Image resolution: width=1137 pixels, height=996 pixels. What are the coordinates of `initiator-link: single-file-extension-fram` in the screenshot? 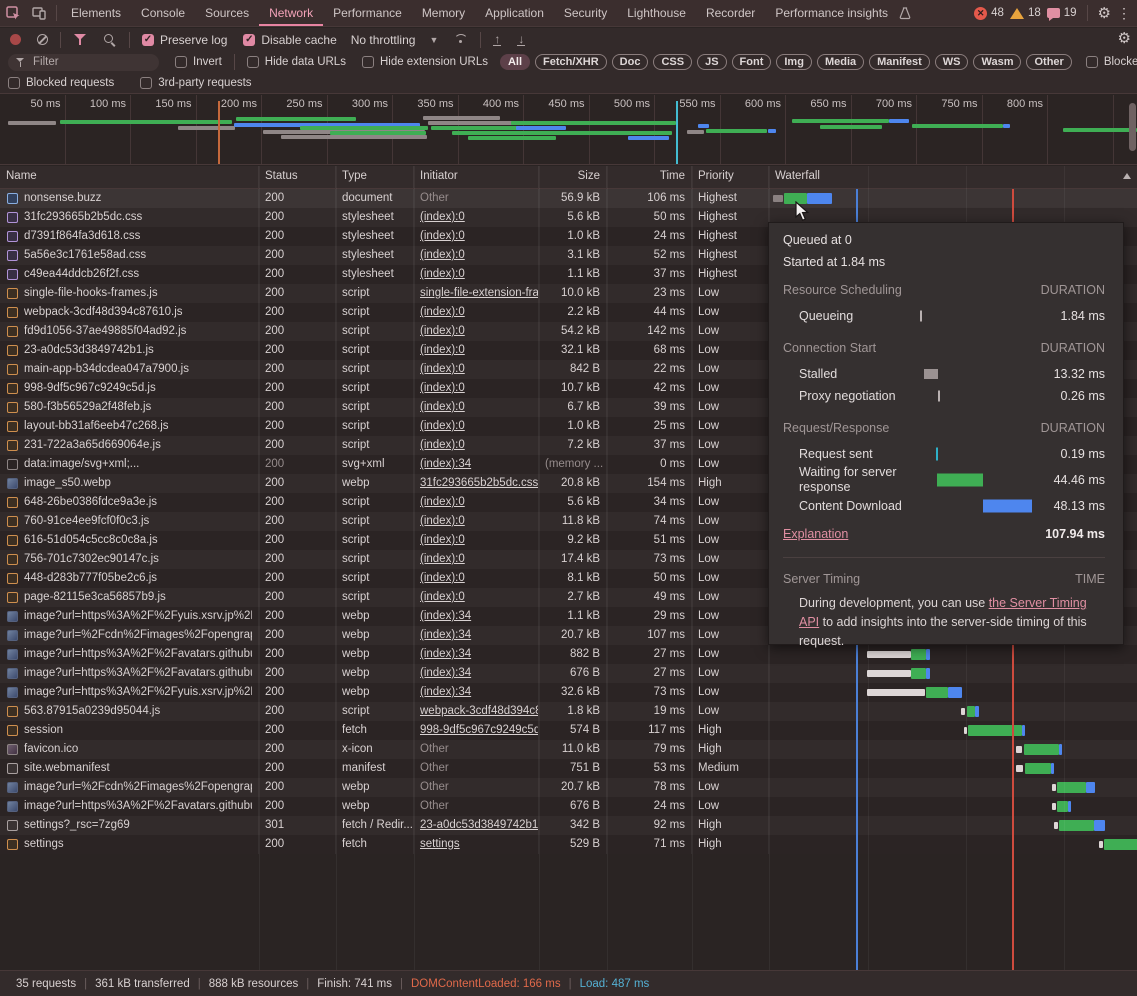 It's located at (479, 293).